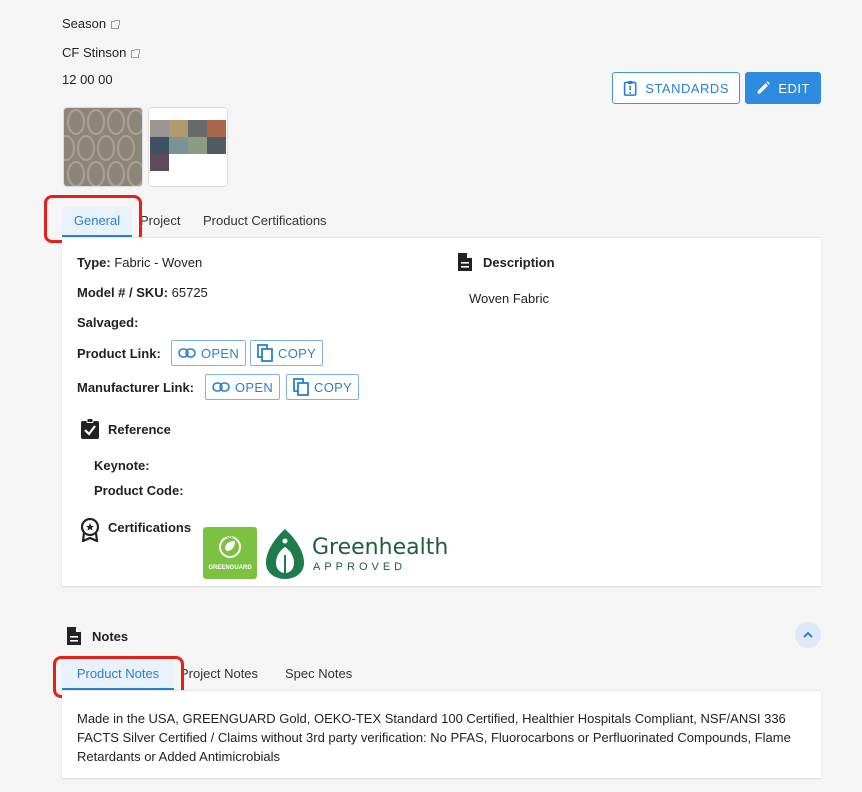 This screenshot has width=862, height=792. What do you see at coordinates (380, 547) in the screenshot?
I see `greenhealth-name: Greenhealth` at bounding box center [380, 547].